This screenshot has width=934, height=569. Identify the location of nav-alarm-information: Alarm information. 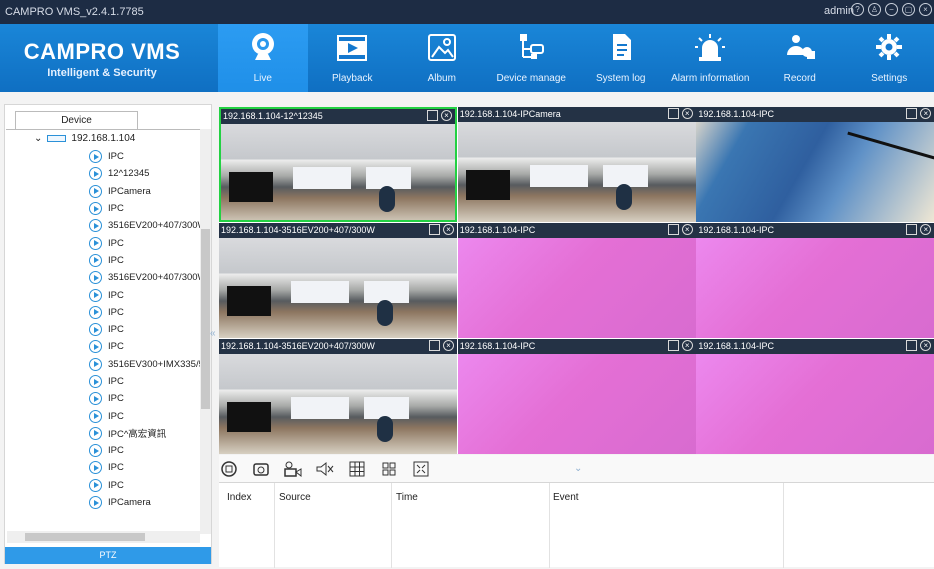
(711, 58).